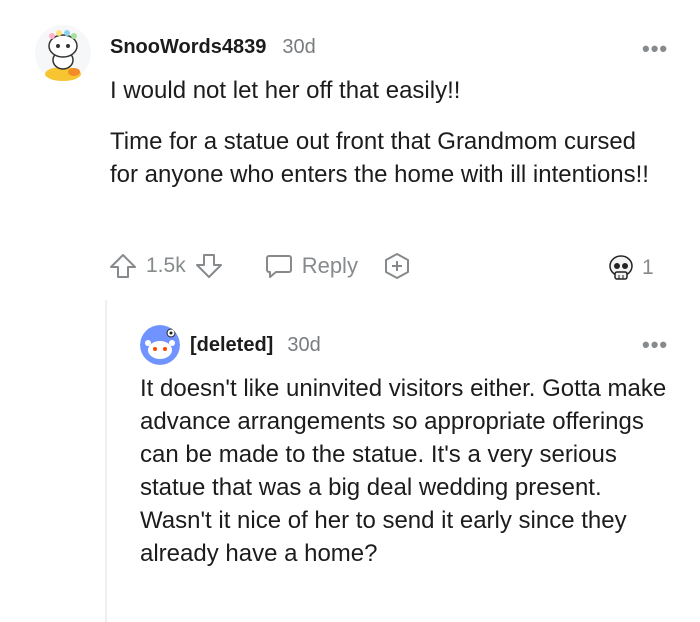  I want to click on reply-button: Reply, so click(330, 266).